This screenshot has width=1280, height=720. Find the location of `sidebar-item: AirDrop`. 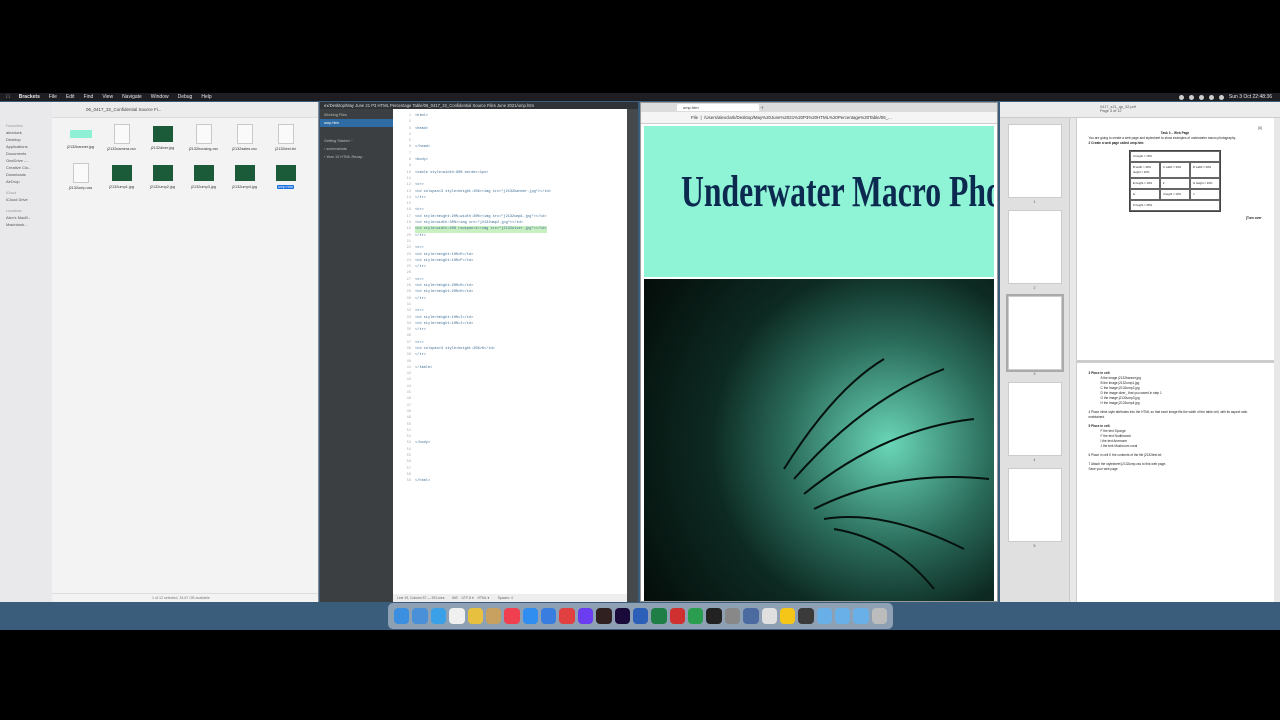

sidebar-item: AirDrop is located at coordinates (26, 181).